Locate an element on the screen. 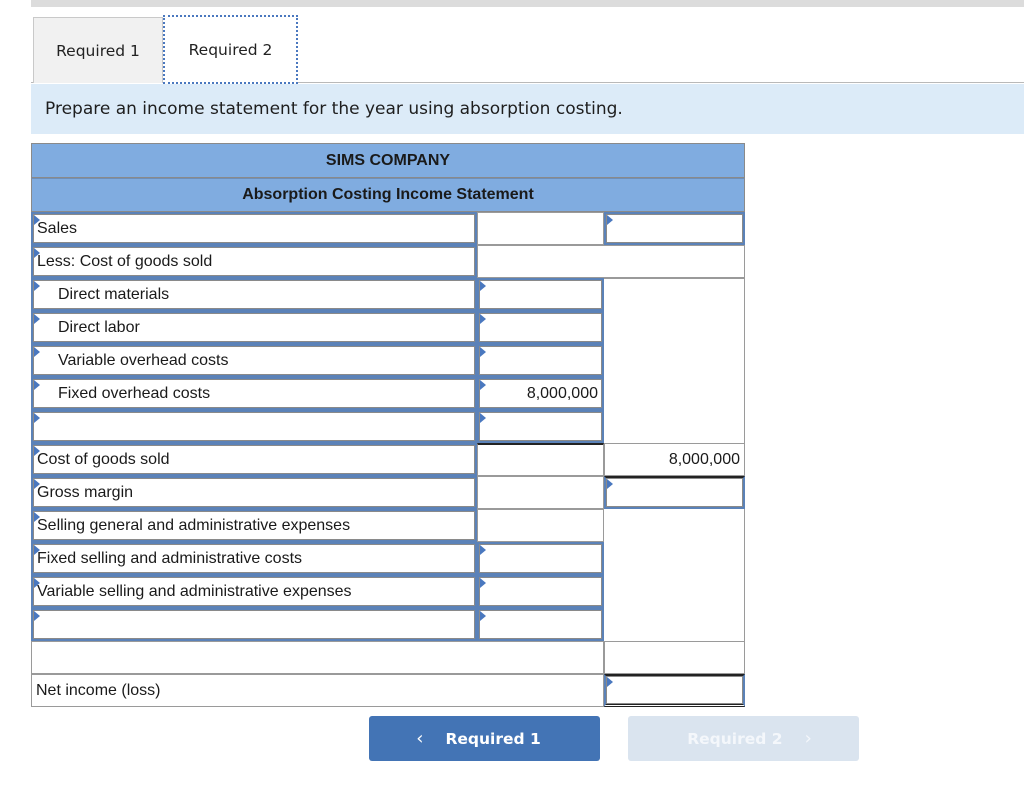 The image size is (1024, 811). table-row: Variable overhead costs is located at coordinates (388, 360).